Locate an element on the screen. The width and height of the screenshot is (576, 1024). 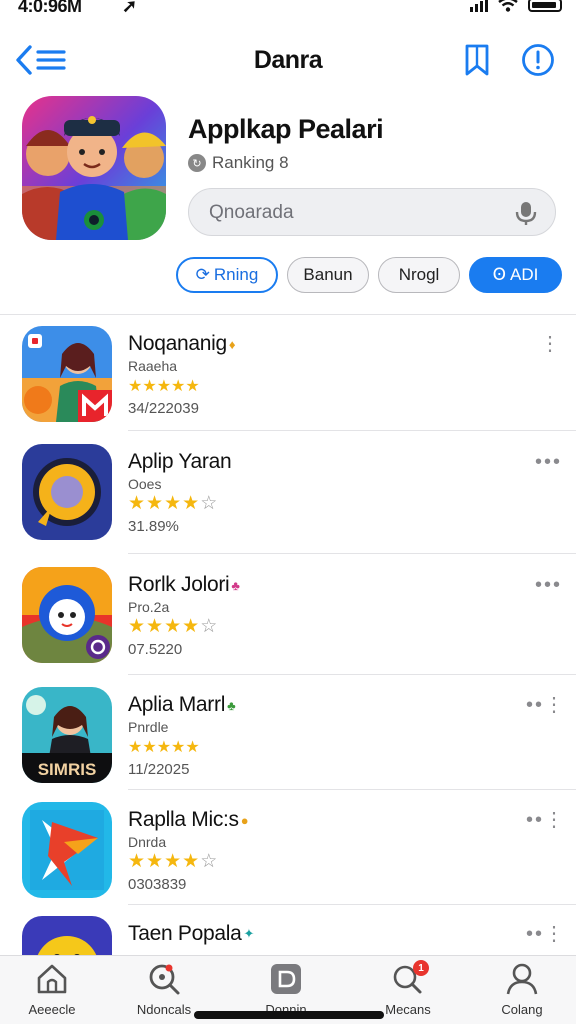
app-name: Noqananig ♦ is located at coordinates (182, 343).